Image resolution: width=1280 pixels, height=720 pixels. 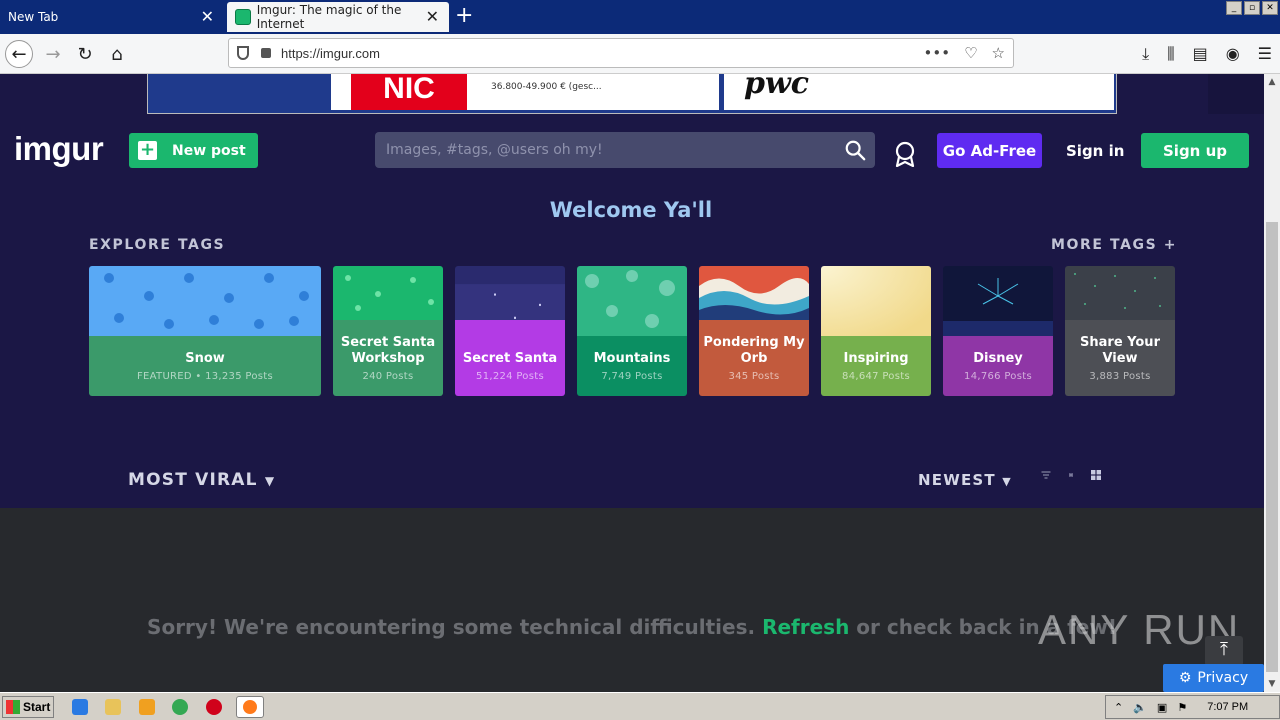 What do you see at coordinates (1233, 54) in the screenshot?
I see `account-icon: ◉` at bounding box center [1233, 54].